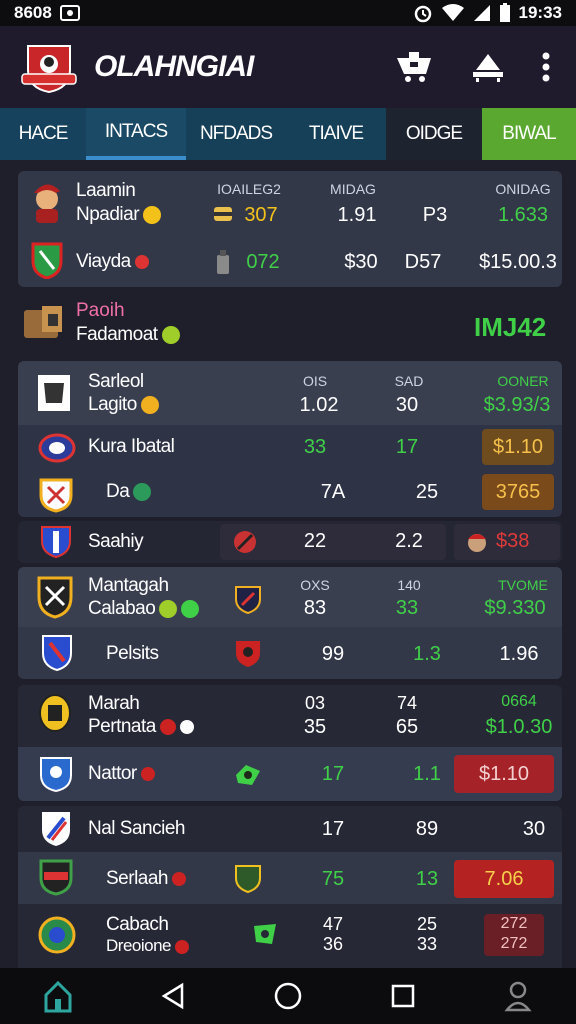  What do you see at coordinates (49, 67) in the screenshot?
I see `app-logo` at bounding box center [49, 67].